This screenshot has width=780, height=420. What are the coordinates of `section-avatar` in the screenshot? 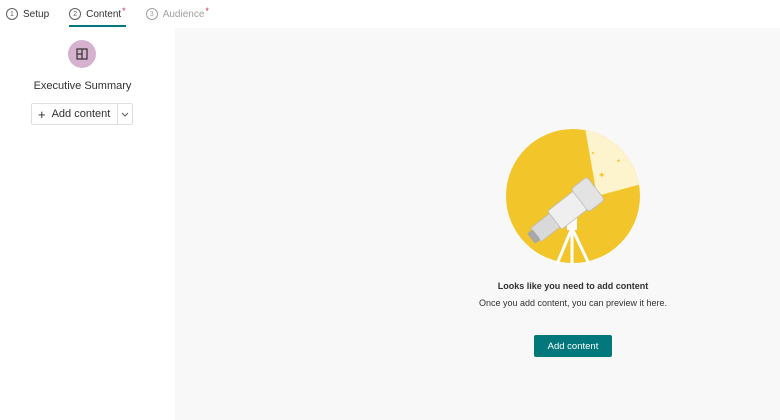 It's located at (82, 54).